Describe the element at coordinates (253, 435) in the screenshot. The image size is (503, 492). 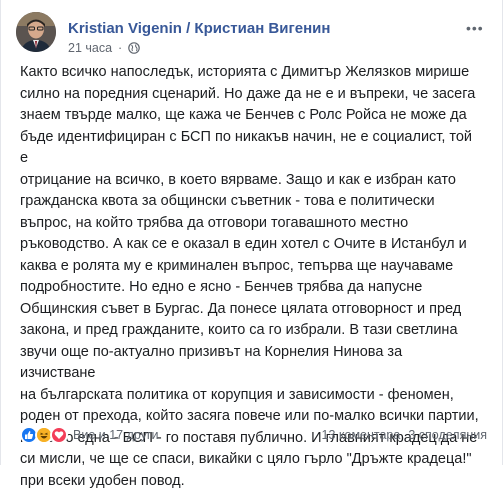
I see `post-footer: Вие и 17 други 13 коментара 3 споделяния` at that location.